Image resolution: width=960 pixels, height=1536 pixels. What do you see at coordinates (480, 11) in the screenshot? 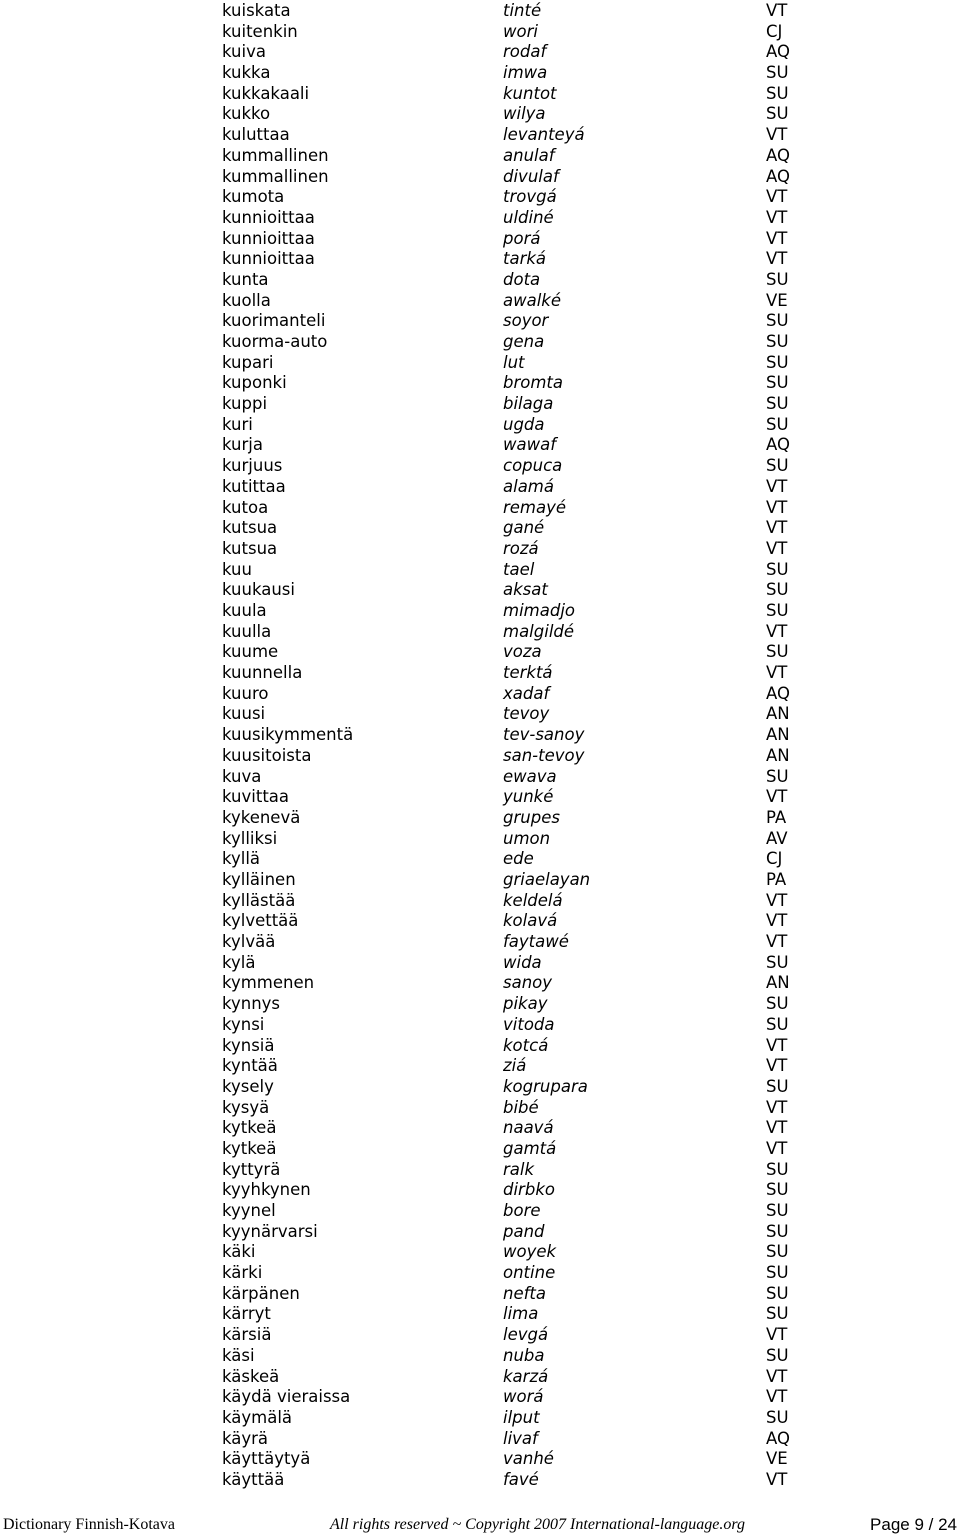
I see `entry-row: kuiskata tinté VT` at bounding box center [480, 11].